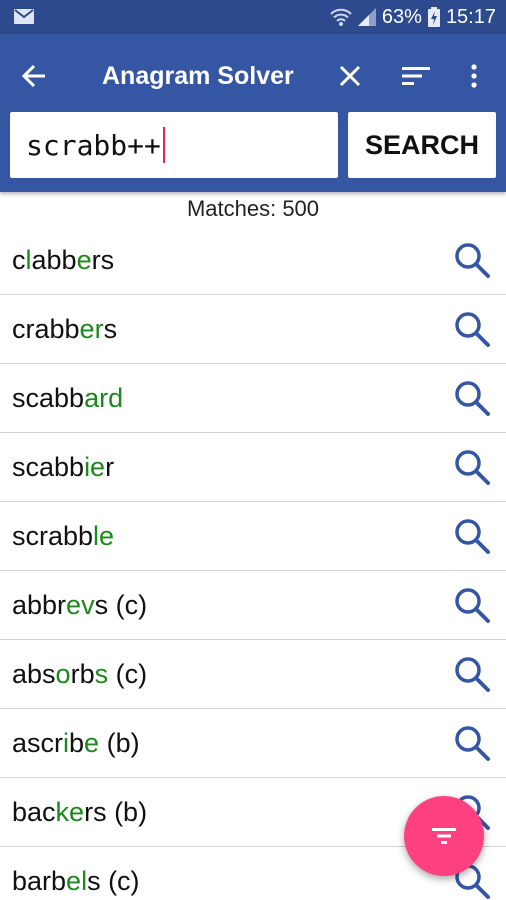 The width and height of the screenshot is (506, 900). Describe the element at coordinates (24, 16) in the screenshot. I see `mail-notification-icon` at that location.